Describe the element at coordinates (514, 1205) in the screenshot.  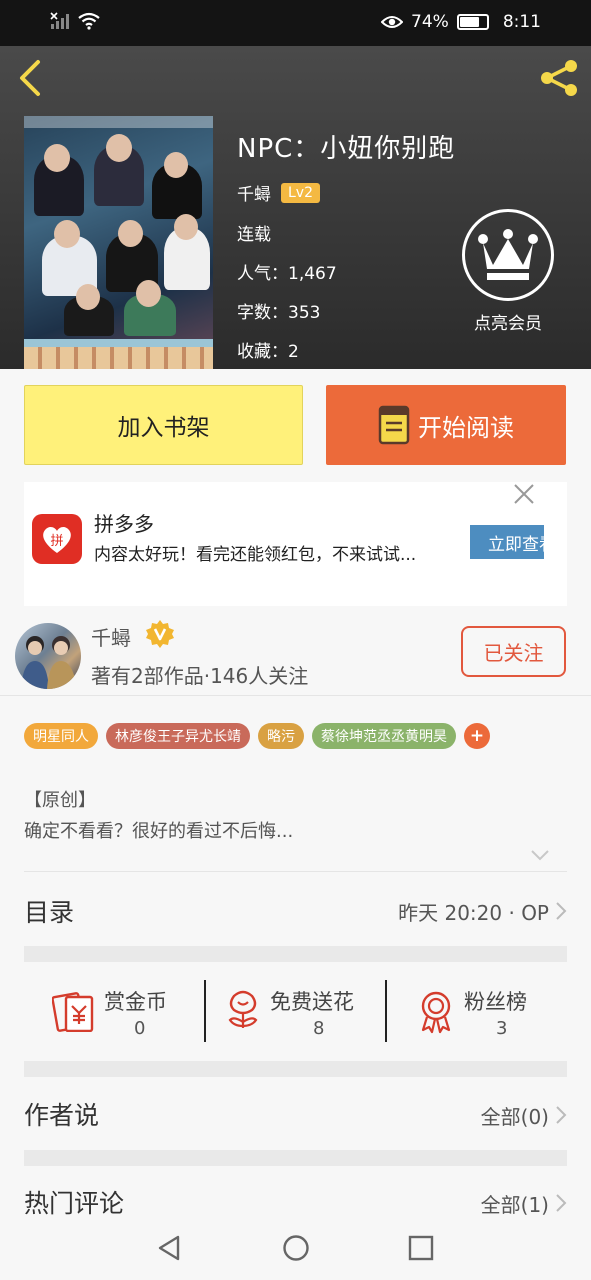
I see `hot-comments-count: 全部(1)` at that location.